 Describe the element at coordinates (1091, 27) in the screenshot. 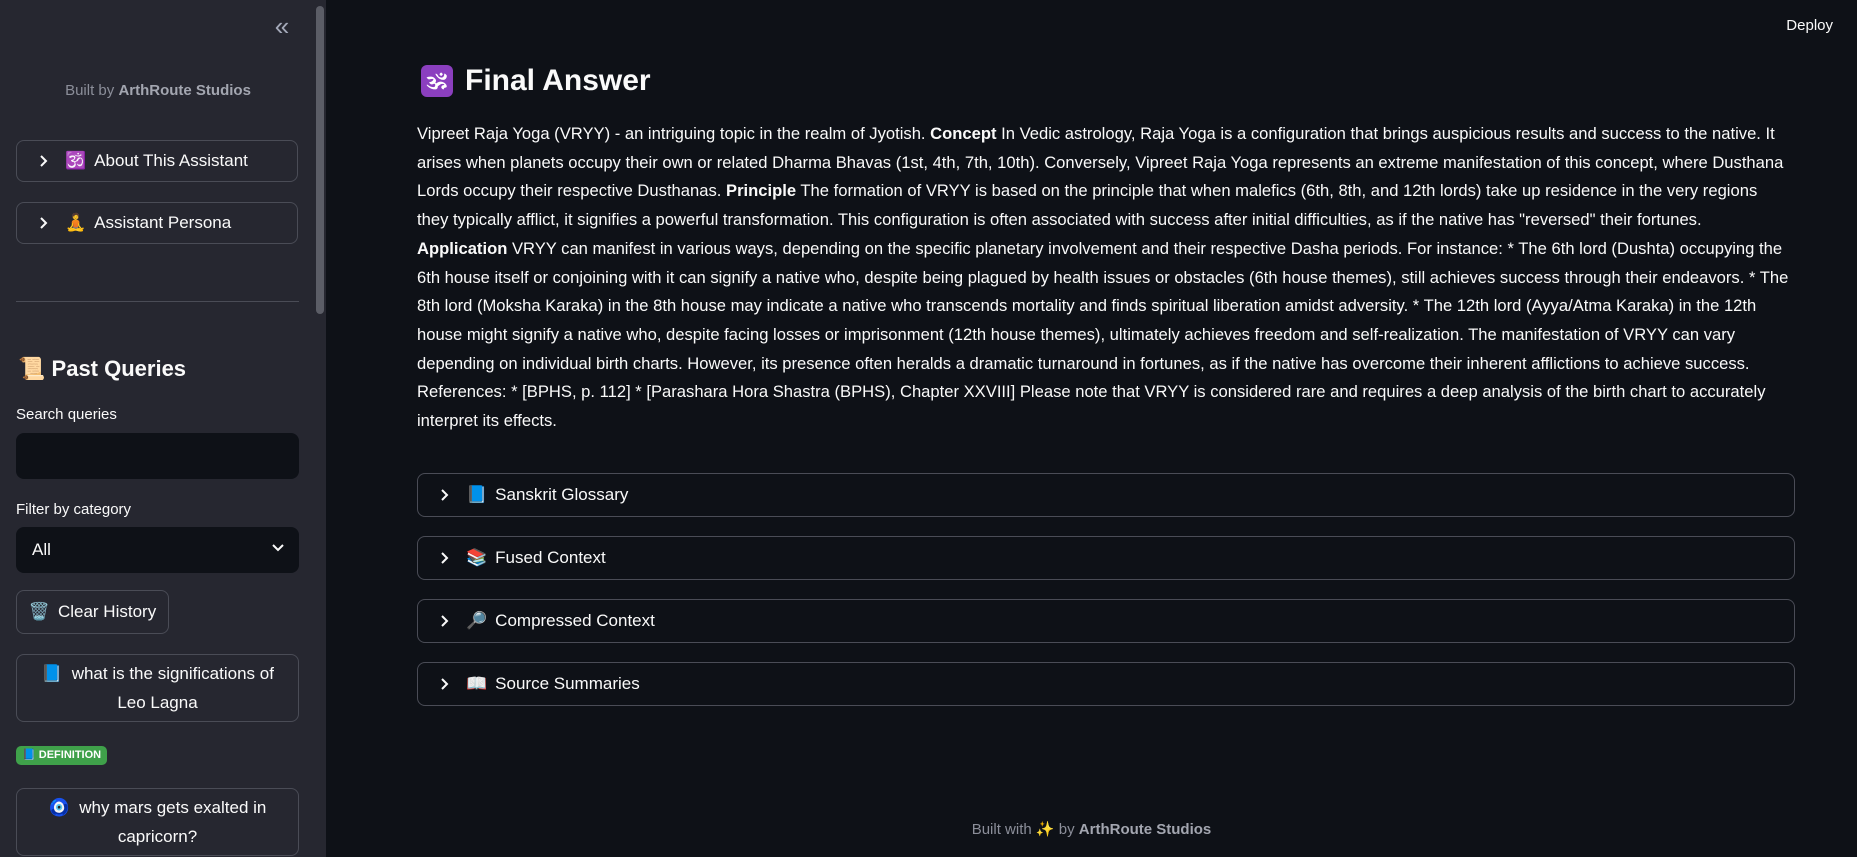

I see `top-bar: Deploy` at that location.